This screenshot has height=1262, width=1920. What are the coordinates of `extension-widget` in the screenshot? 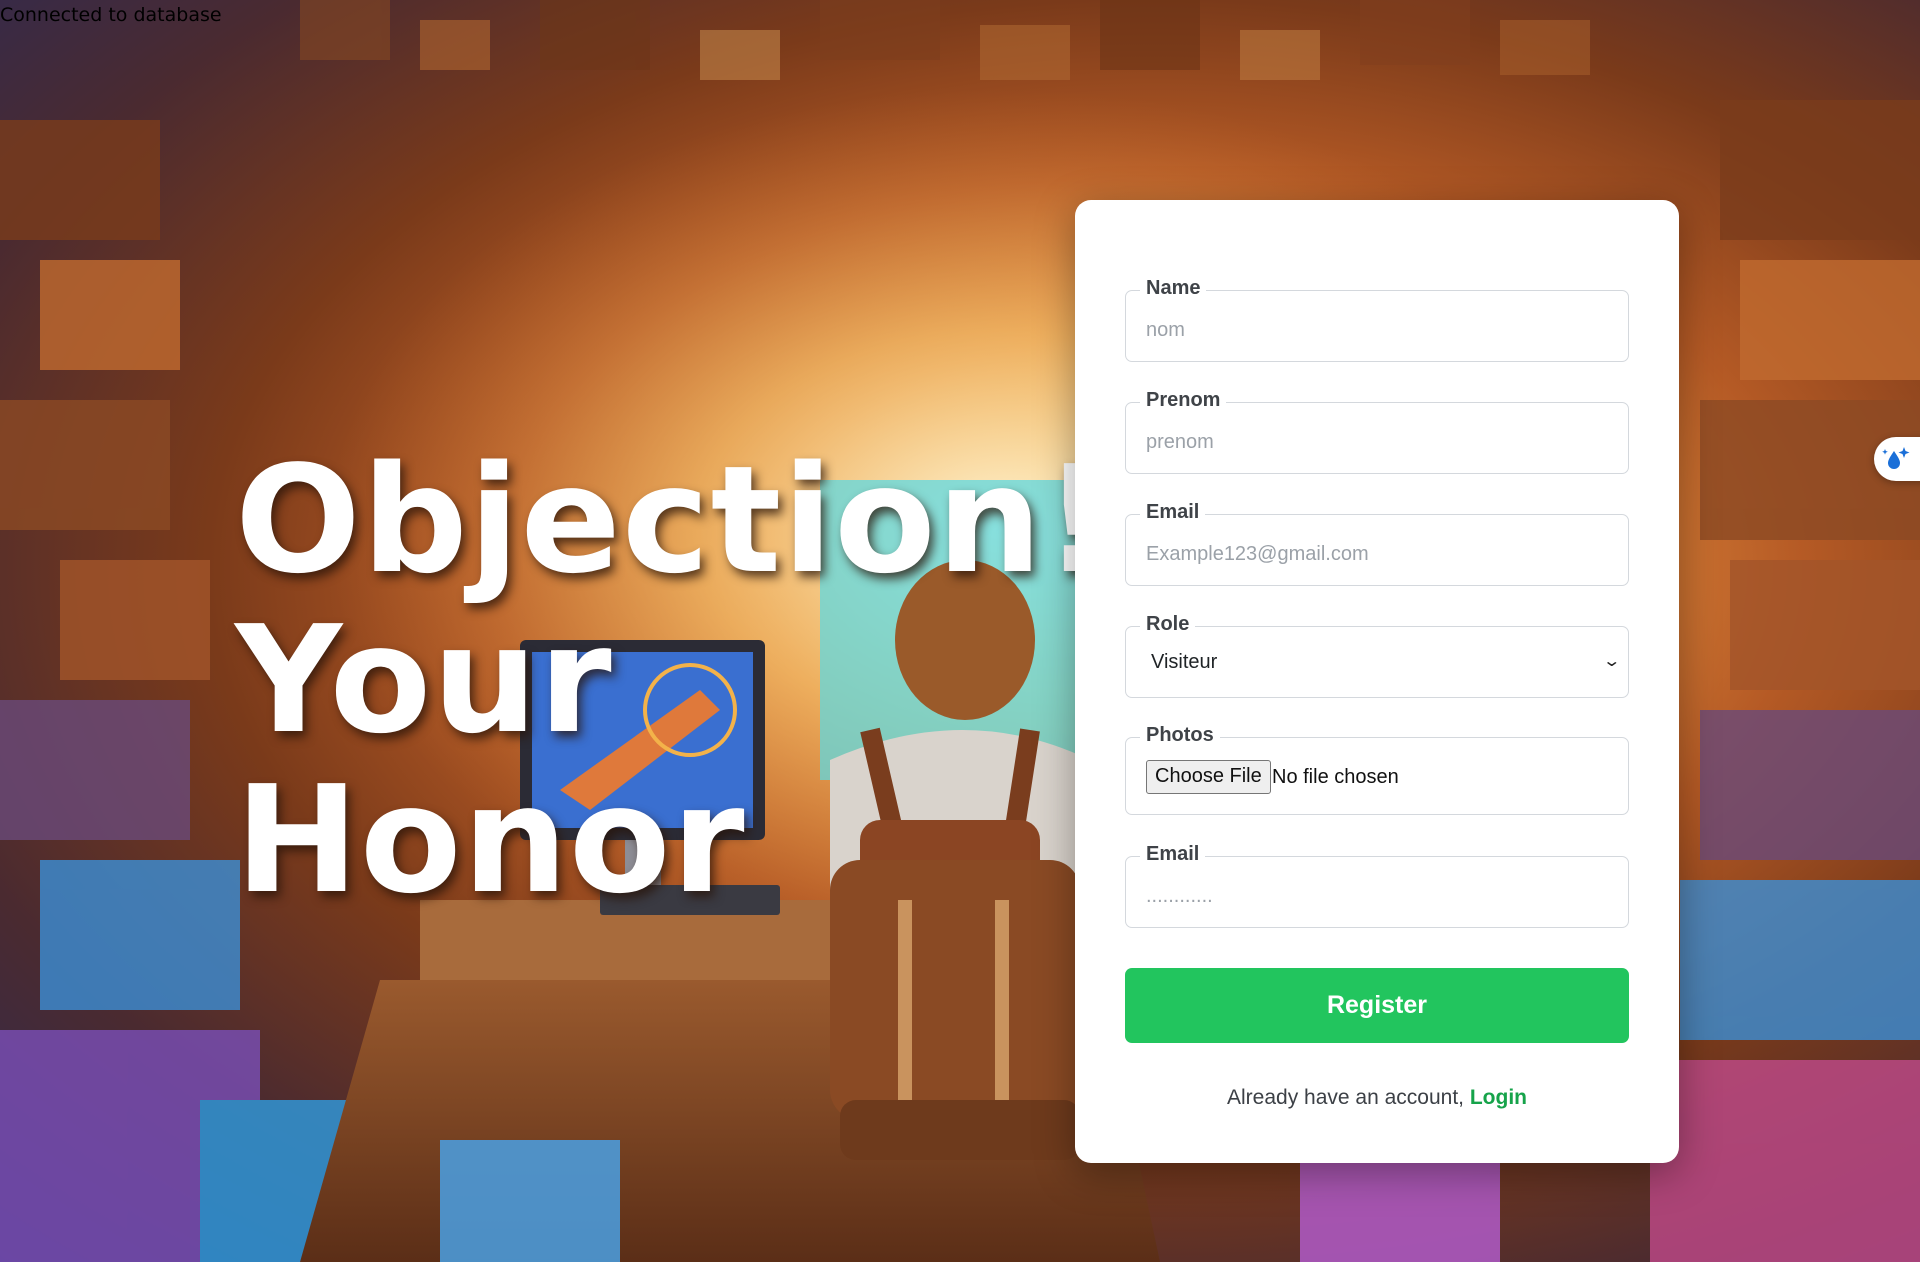 It's located at (1897, 459).